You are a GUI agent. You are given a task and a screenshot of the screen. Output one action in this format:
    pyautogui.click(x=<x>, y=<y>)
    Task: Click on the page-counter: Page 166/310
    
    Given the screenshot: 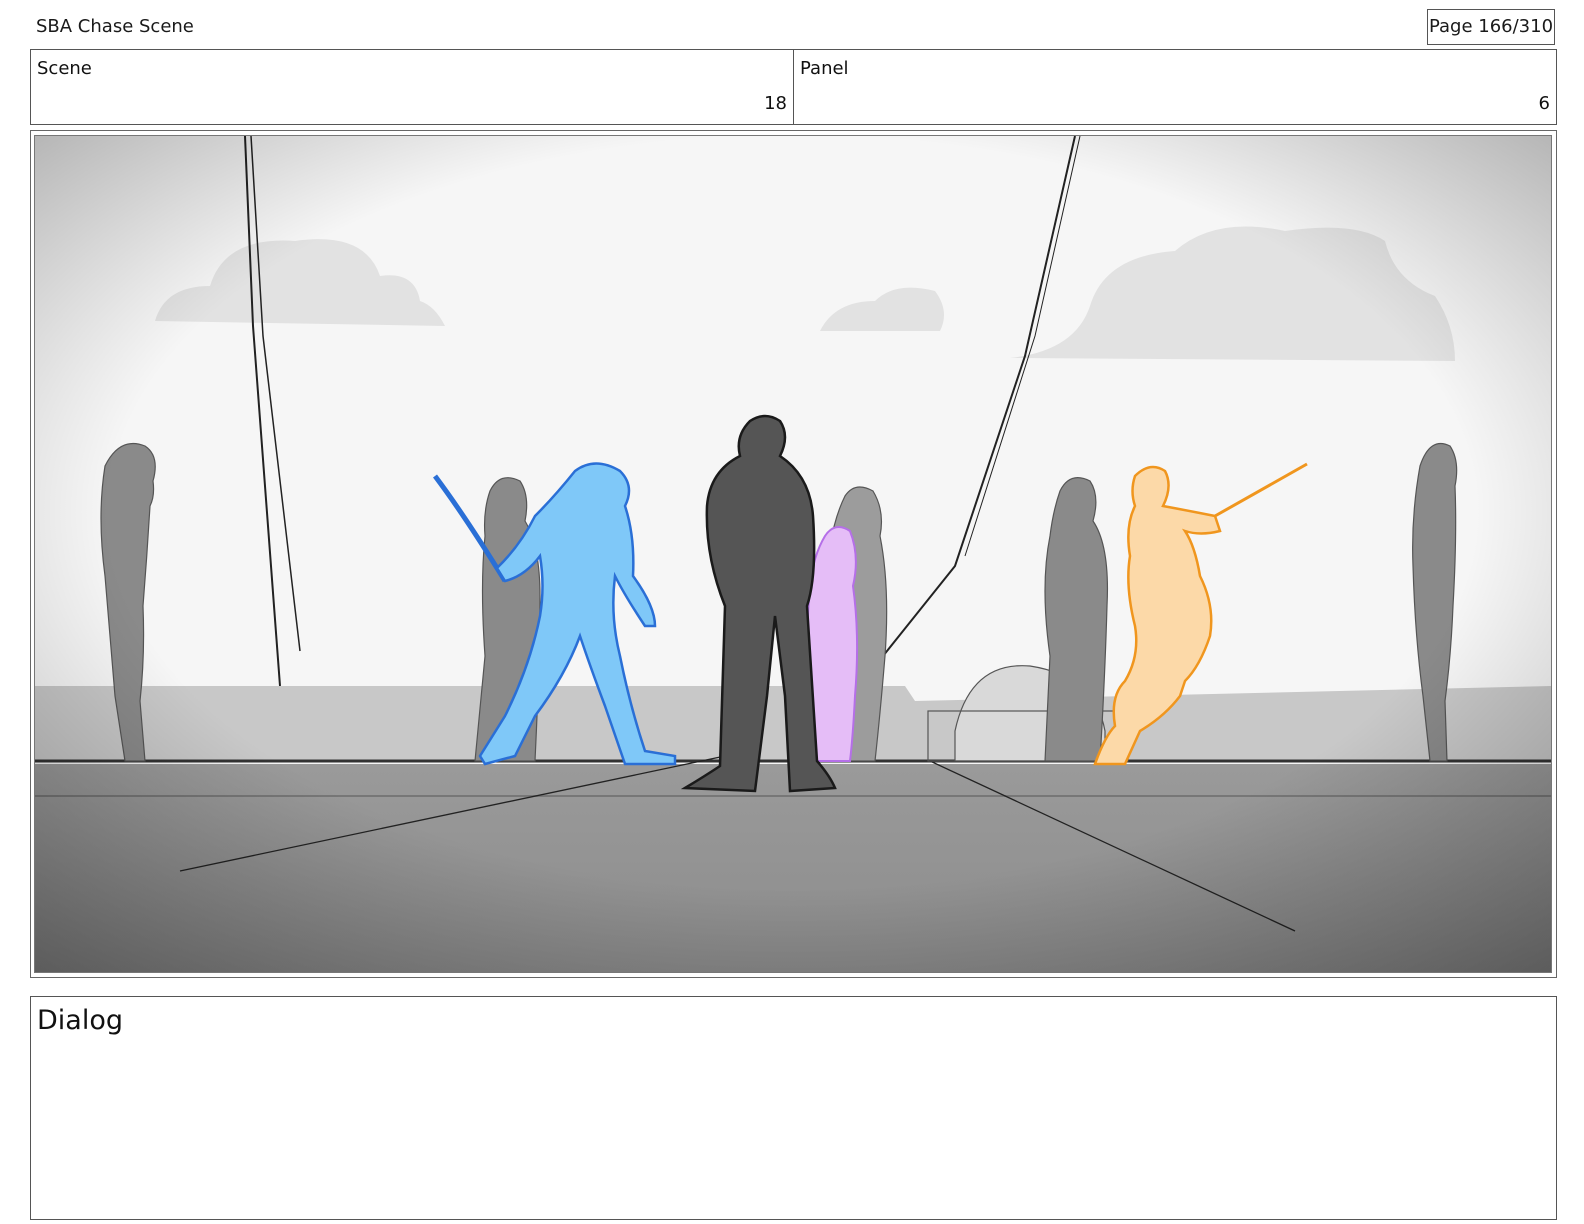 What is the action you would take?
    pyautogui.click(x=1491, y=27)
    